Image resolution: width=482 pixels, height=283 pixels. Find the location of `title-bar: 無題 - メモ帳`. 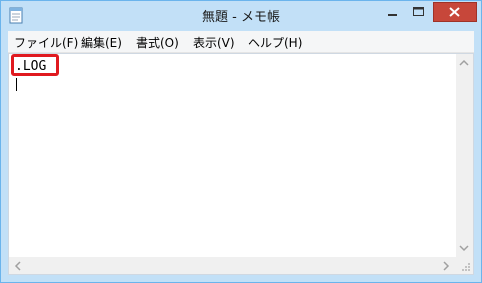

title-bar: 無題 - メモ帳 is located at coordinates (241, 16).